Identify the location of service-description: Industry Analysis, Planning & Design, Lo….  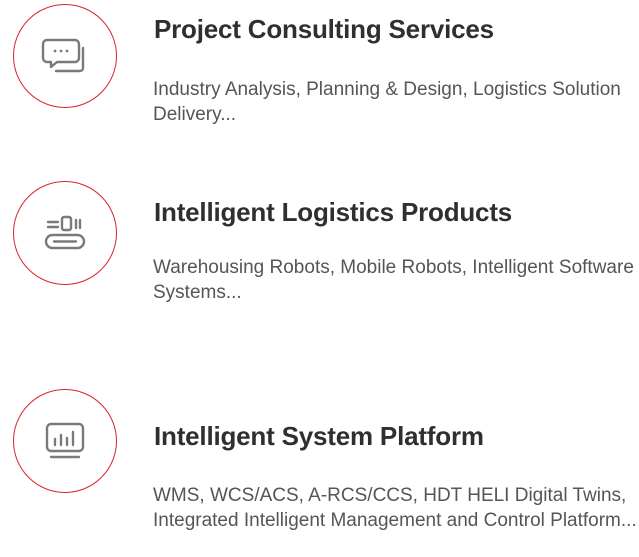
(387, 102).